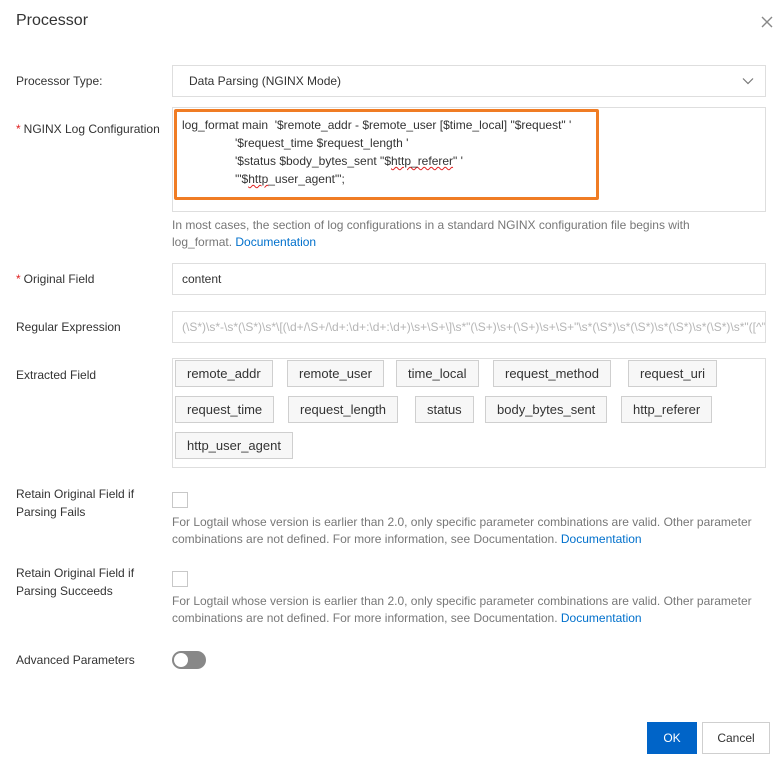 The width and height of the screenshot is (781, 767). Describe the element at coordinates (75, 660) in the screenshot. I see `advanced-parameters-label: Advanced Parameters` at that location.